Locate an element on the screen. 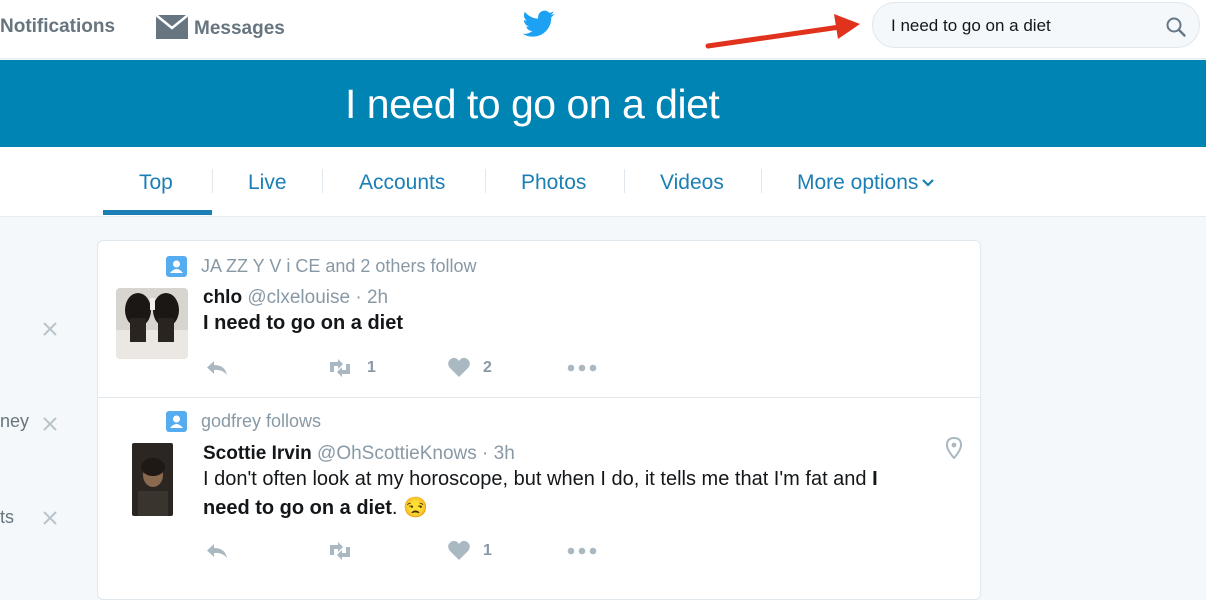 Image resolution: width=1206 pixels, height=600 pixels. sidebar-item-label: ts is located at coordinates (7, 517).